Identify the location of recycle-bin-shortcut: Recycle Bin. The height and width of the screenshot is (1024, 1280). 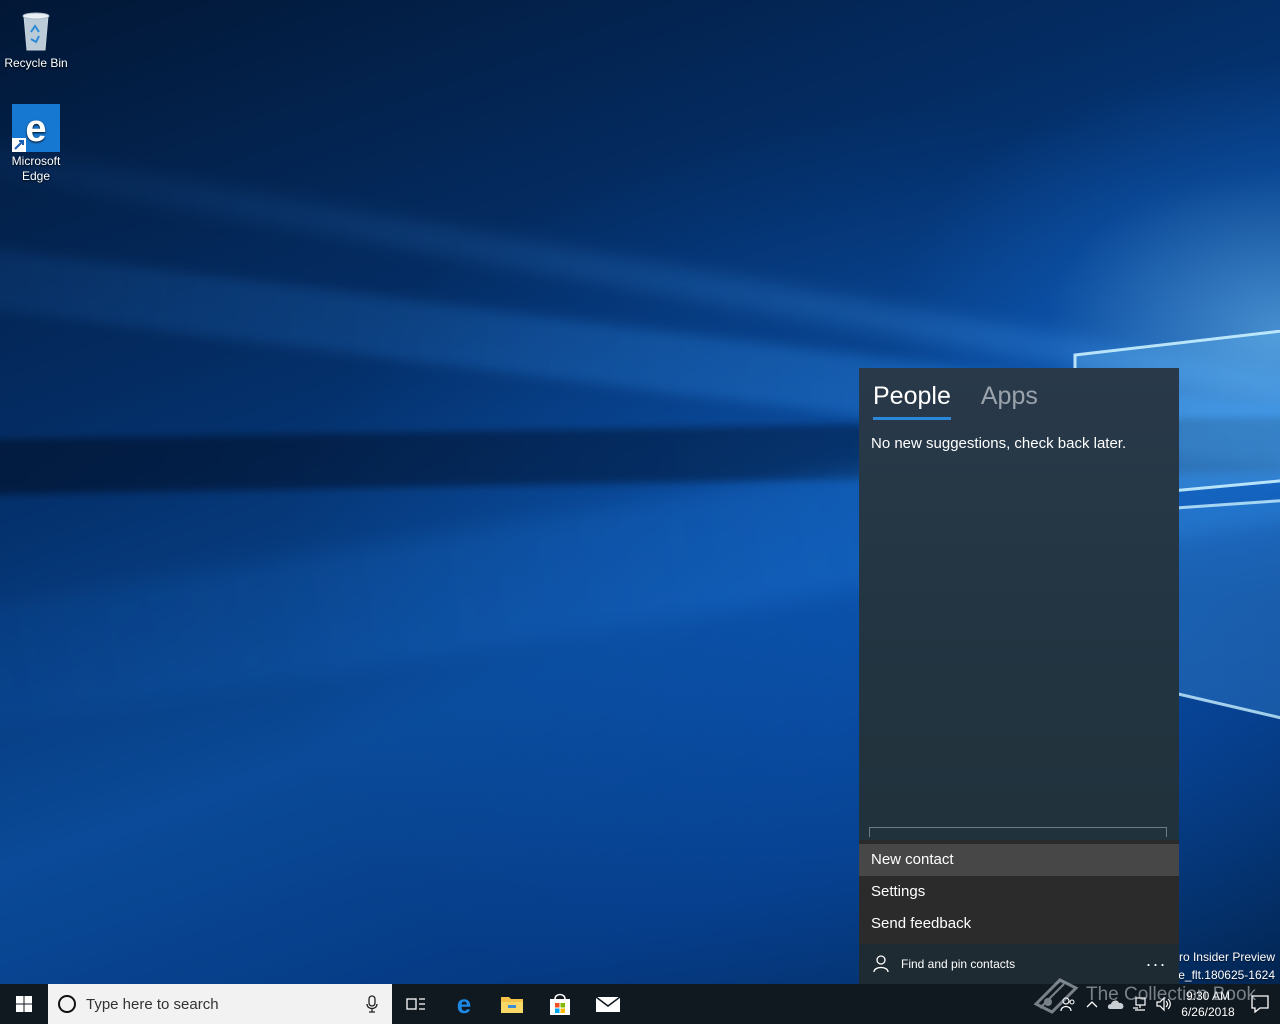
(36, 38).